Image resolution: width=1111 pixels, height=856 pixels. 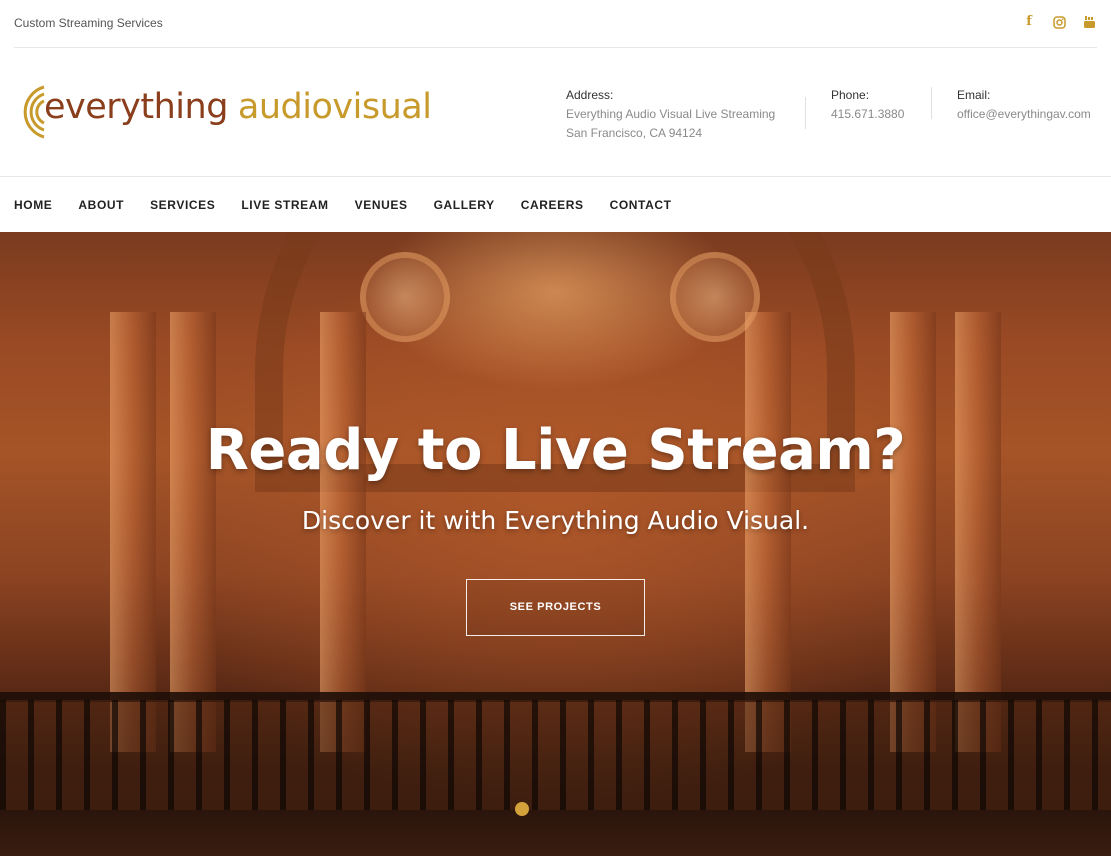 I want to click on youtube-icon, so click(x=1089, y=22).